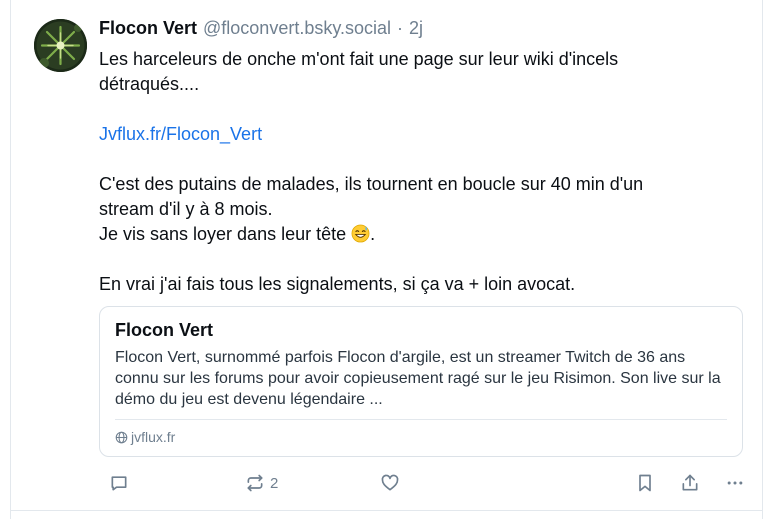 The height and width of the screenshot is (519, 778). I want to click on post-text-line-emoji: Je vis sans loyer dans leur tête ., so click(419, 234).